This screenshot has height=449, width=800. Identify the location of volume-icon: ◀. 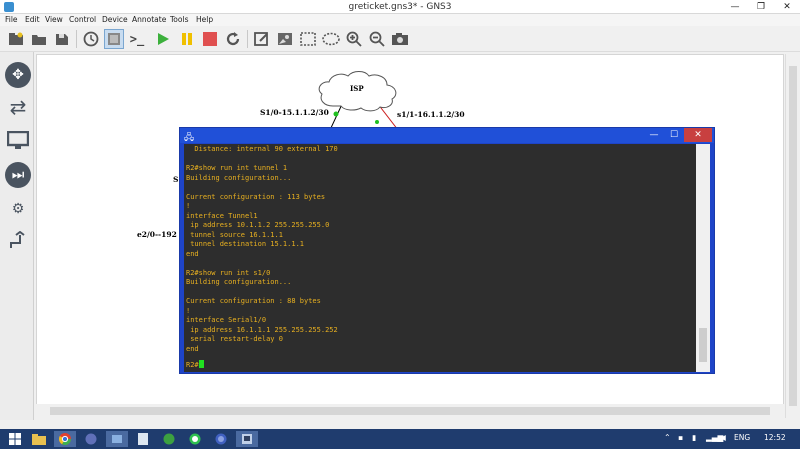
(723, 437).